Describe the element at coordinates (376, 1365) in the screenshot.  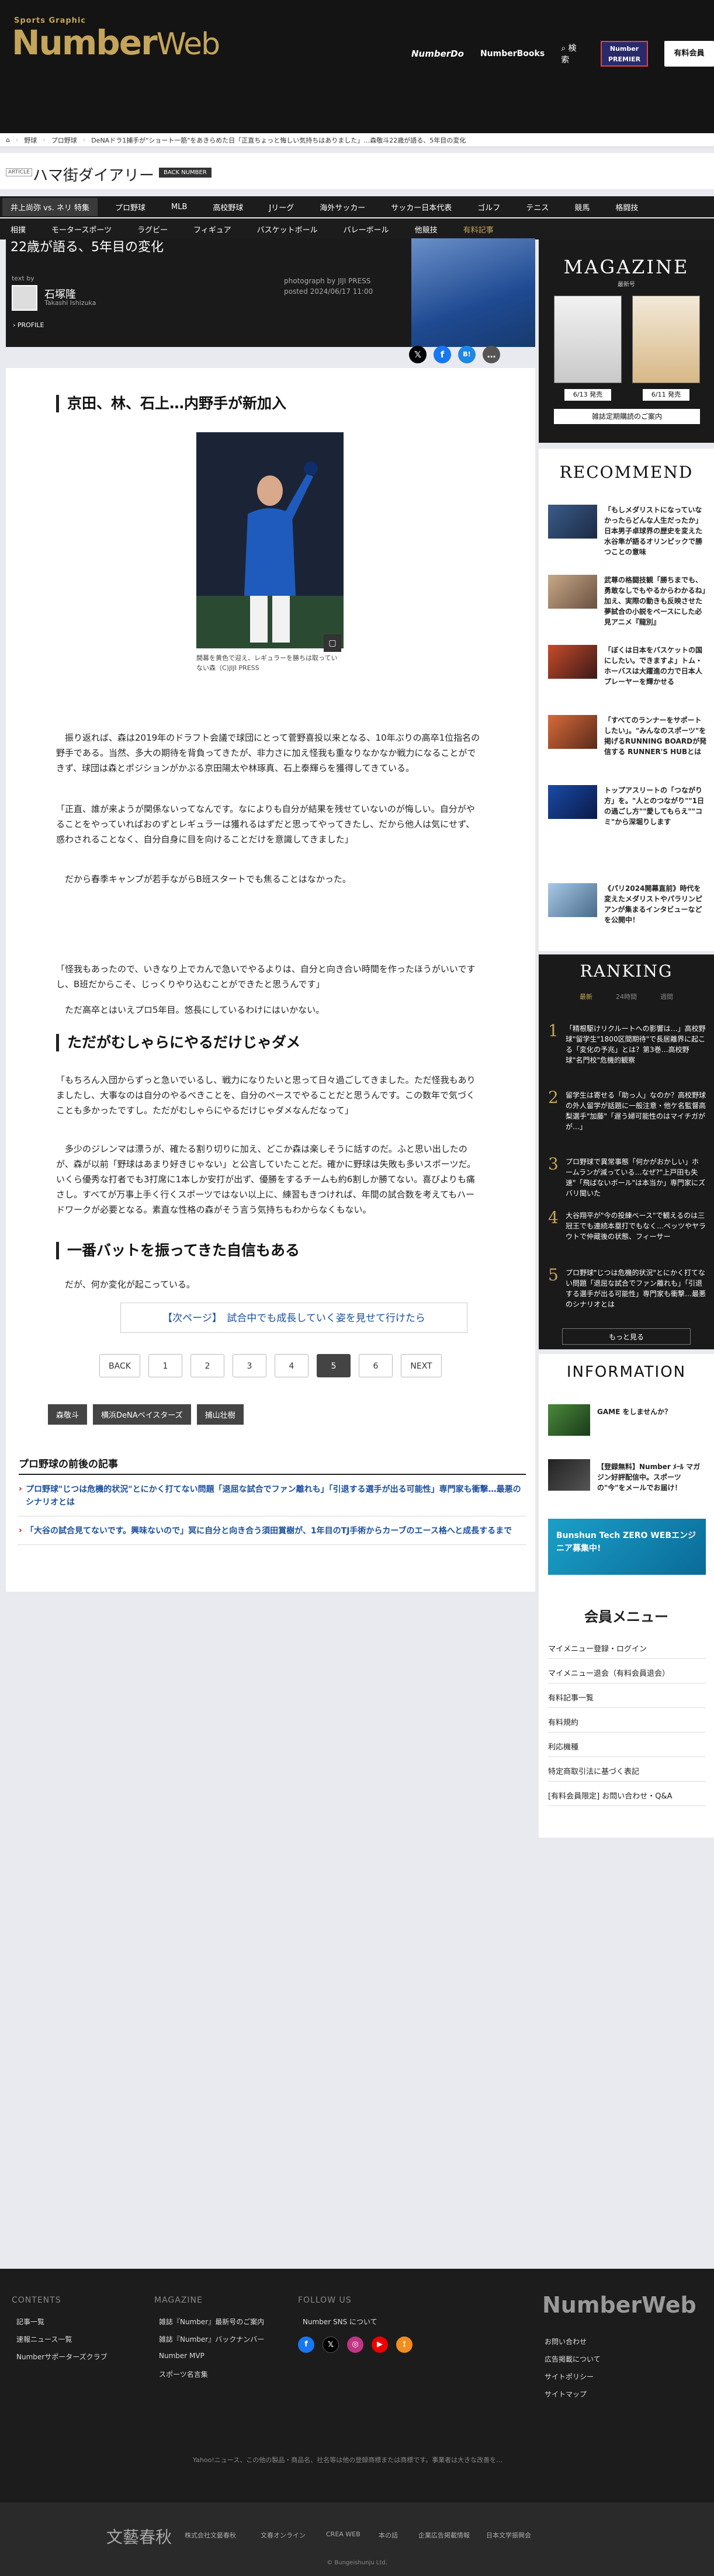
I see `pager-page-6: 6` at that location.